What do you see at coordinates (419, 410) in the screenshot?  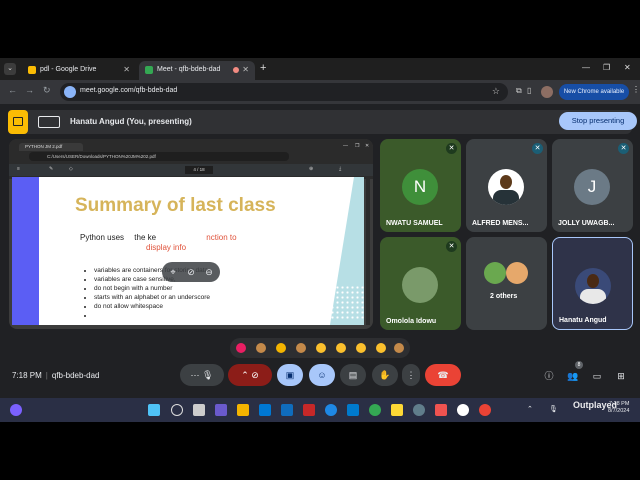 I see `media-player-icon` at bounding box center [419, 410].